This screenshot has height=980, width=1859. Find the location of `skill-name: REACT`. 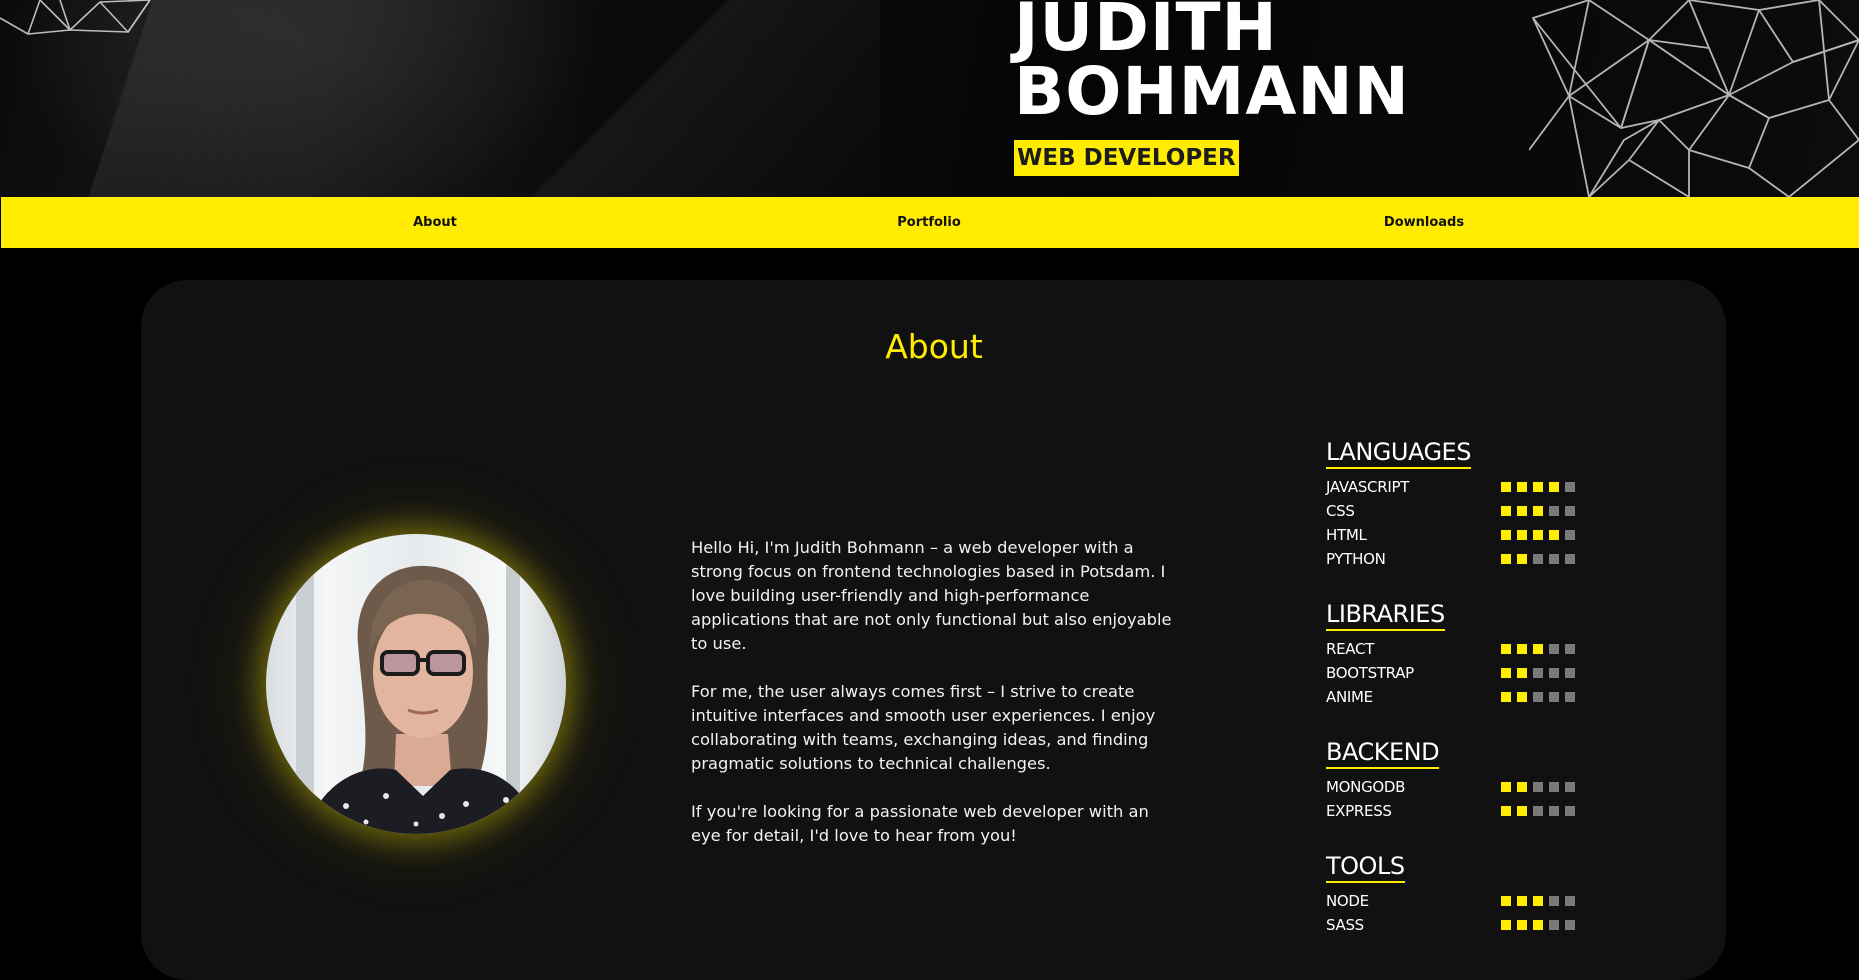

skill-name: REACT is located at coordinates (1350, 649).